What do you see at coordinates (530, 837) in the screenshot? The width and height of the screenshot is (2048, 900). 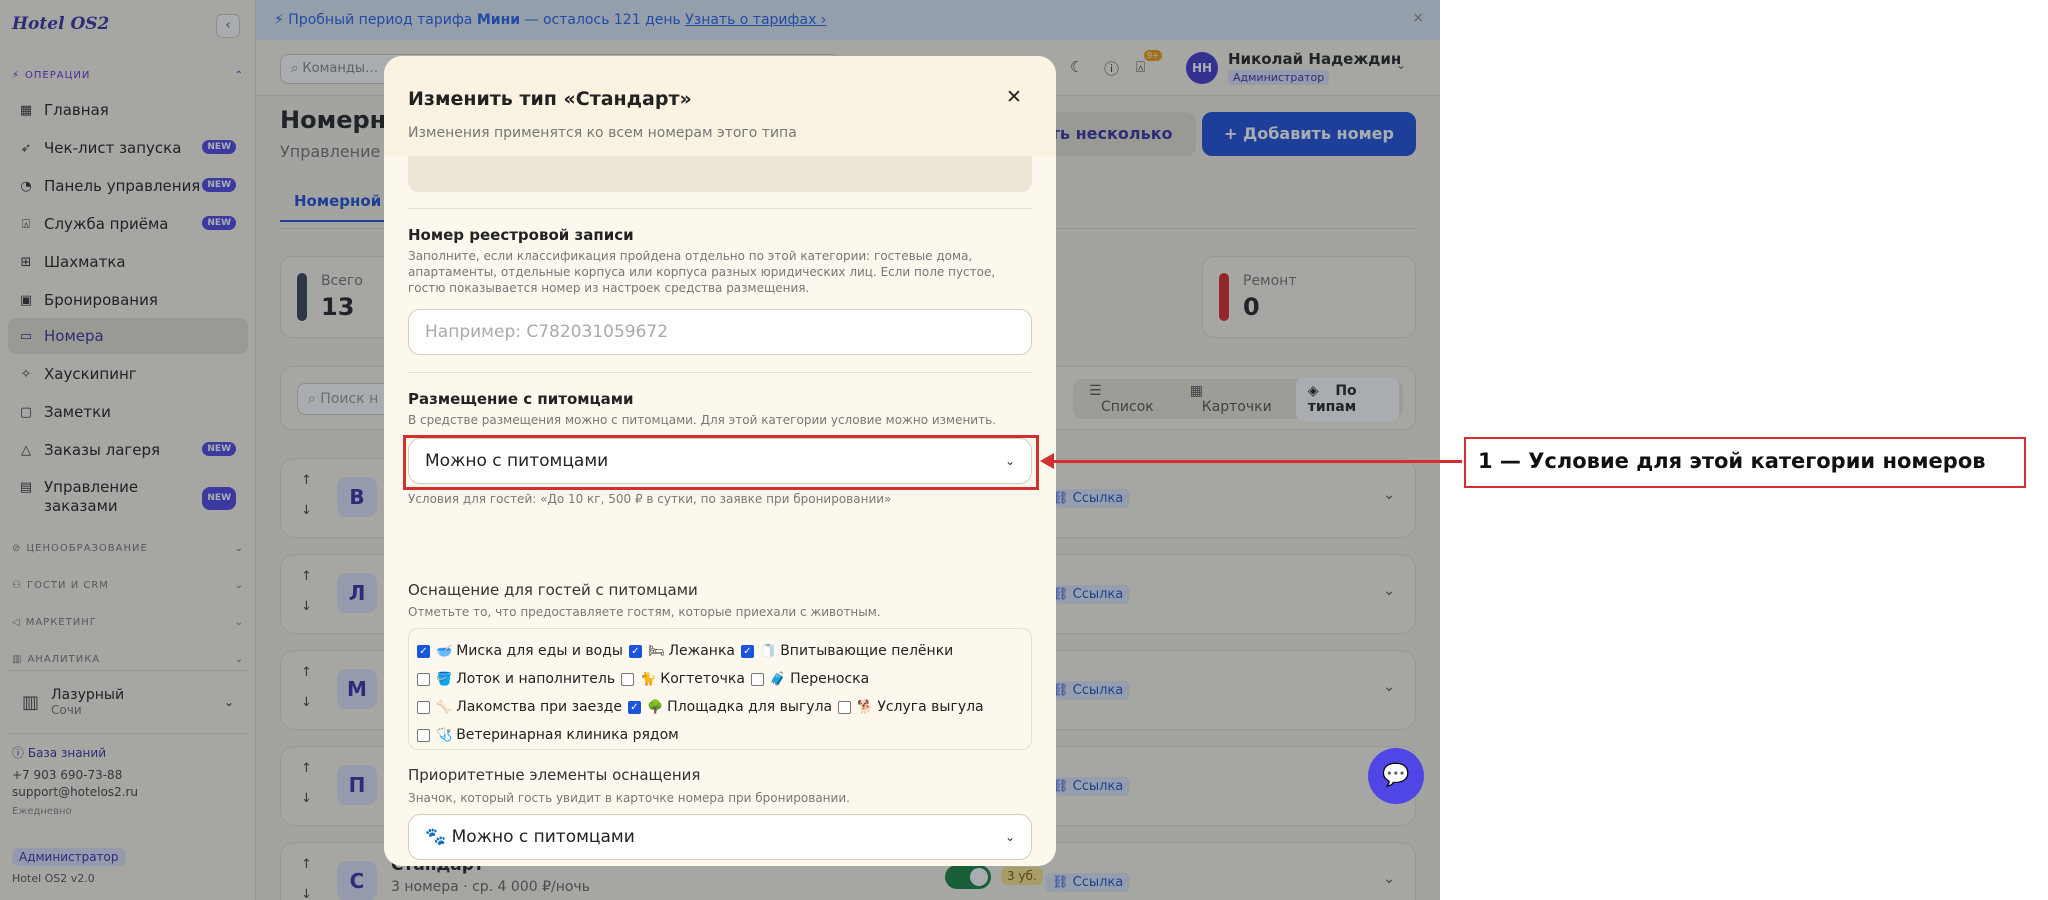 I see `priority-select-value: 🐾 Можно с питомцами` at bounding box center [530, 837].